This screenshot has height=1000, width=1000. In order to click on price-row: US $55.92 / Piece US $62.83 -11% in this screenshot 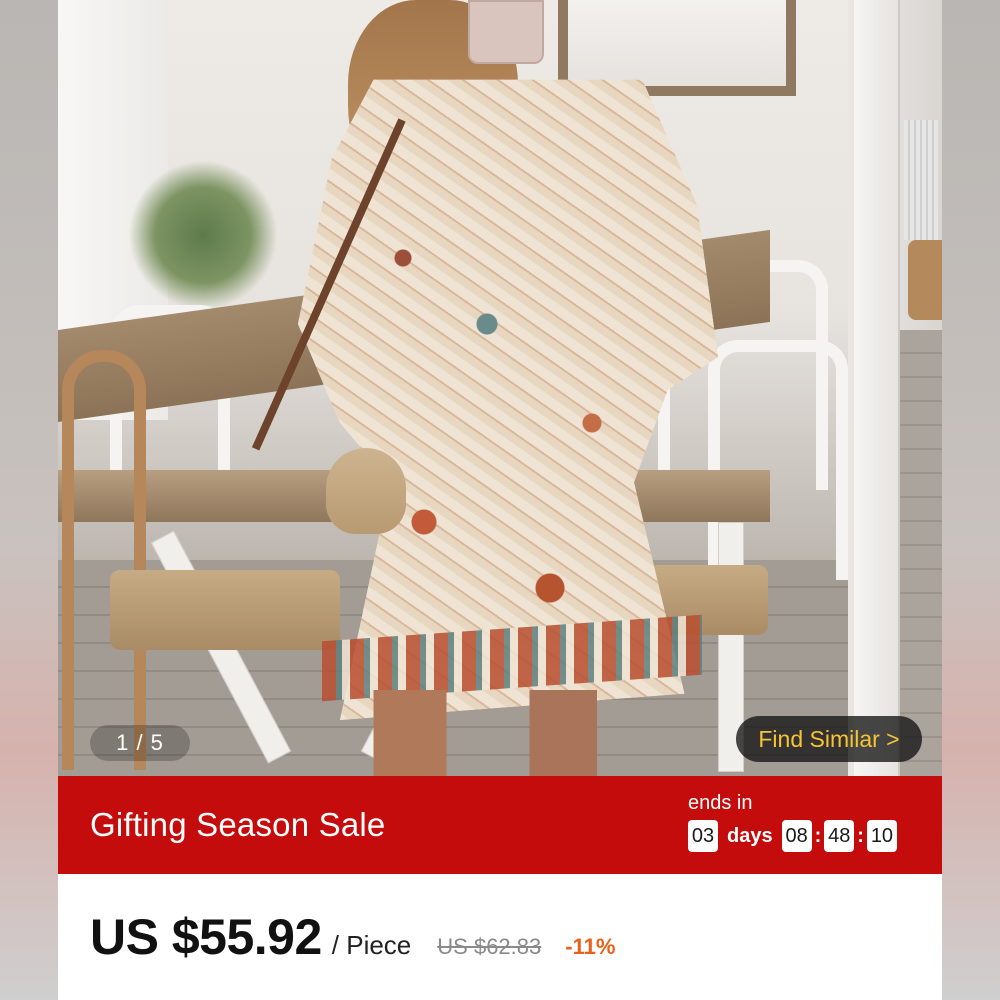, I will do `click(352, 938)`.